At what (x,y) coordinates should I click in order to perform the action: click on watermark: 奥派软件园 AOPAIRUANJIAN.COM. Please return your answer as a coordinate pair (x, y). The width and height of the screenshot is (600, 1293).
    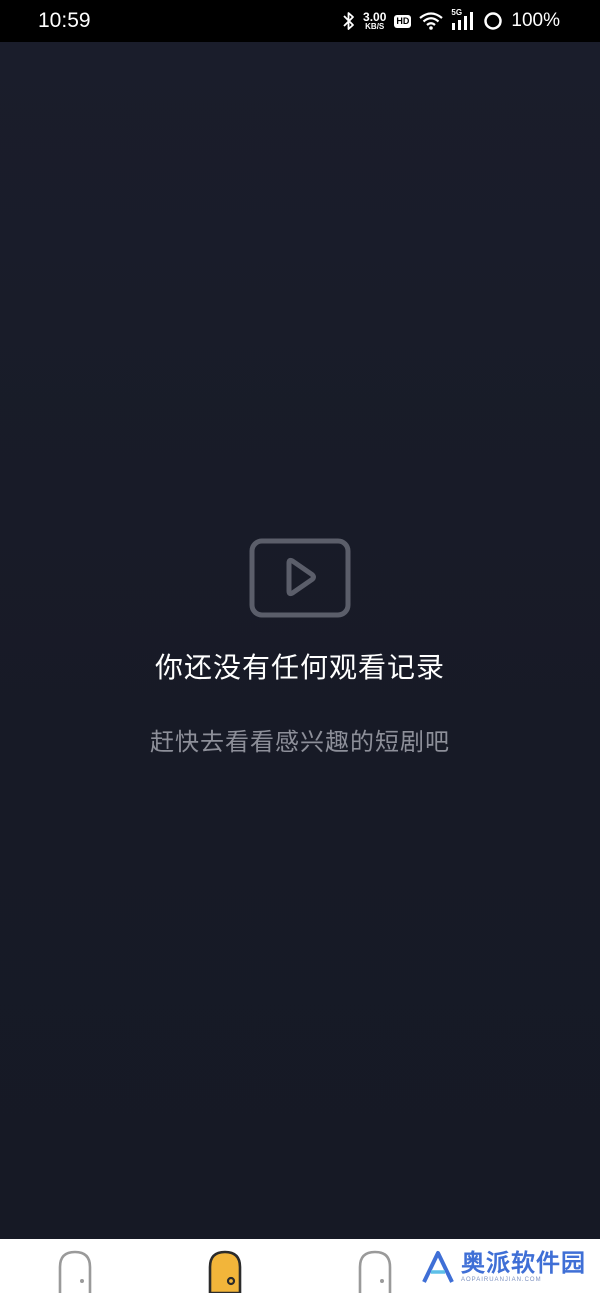
    Looking at the image, I should click on (503, 1267).